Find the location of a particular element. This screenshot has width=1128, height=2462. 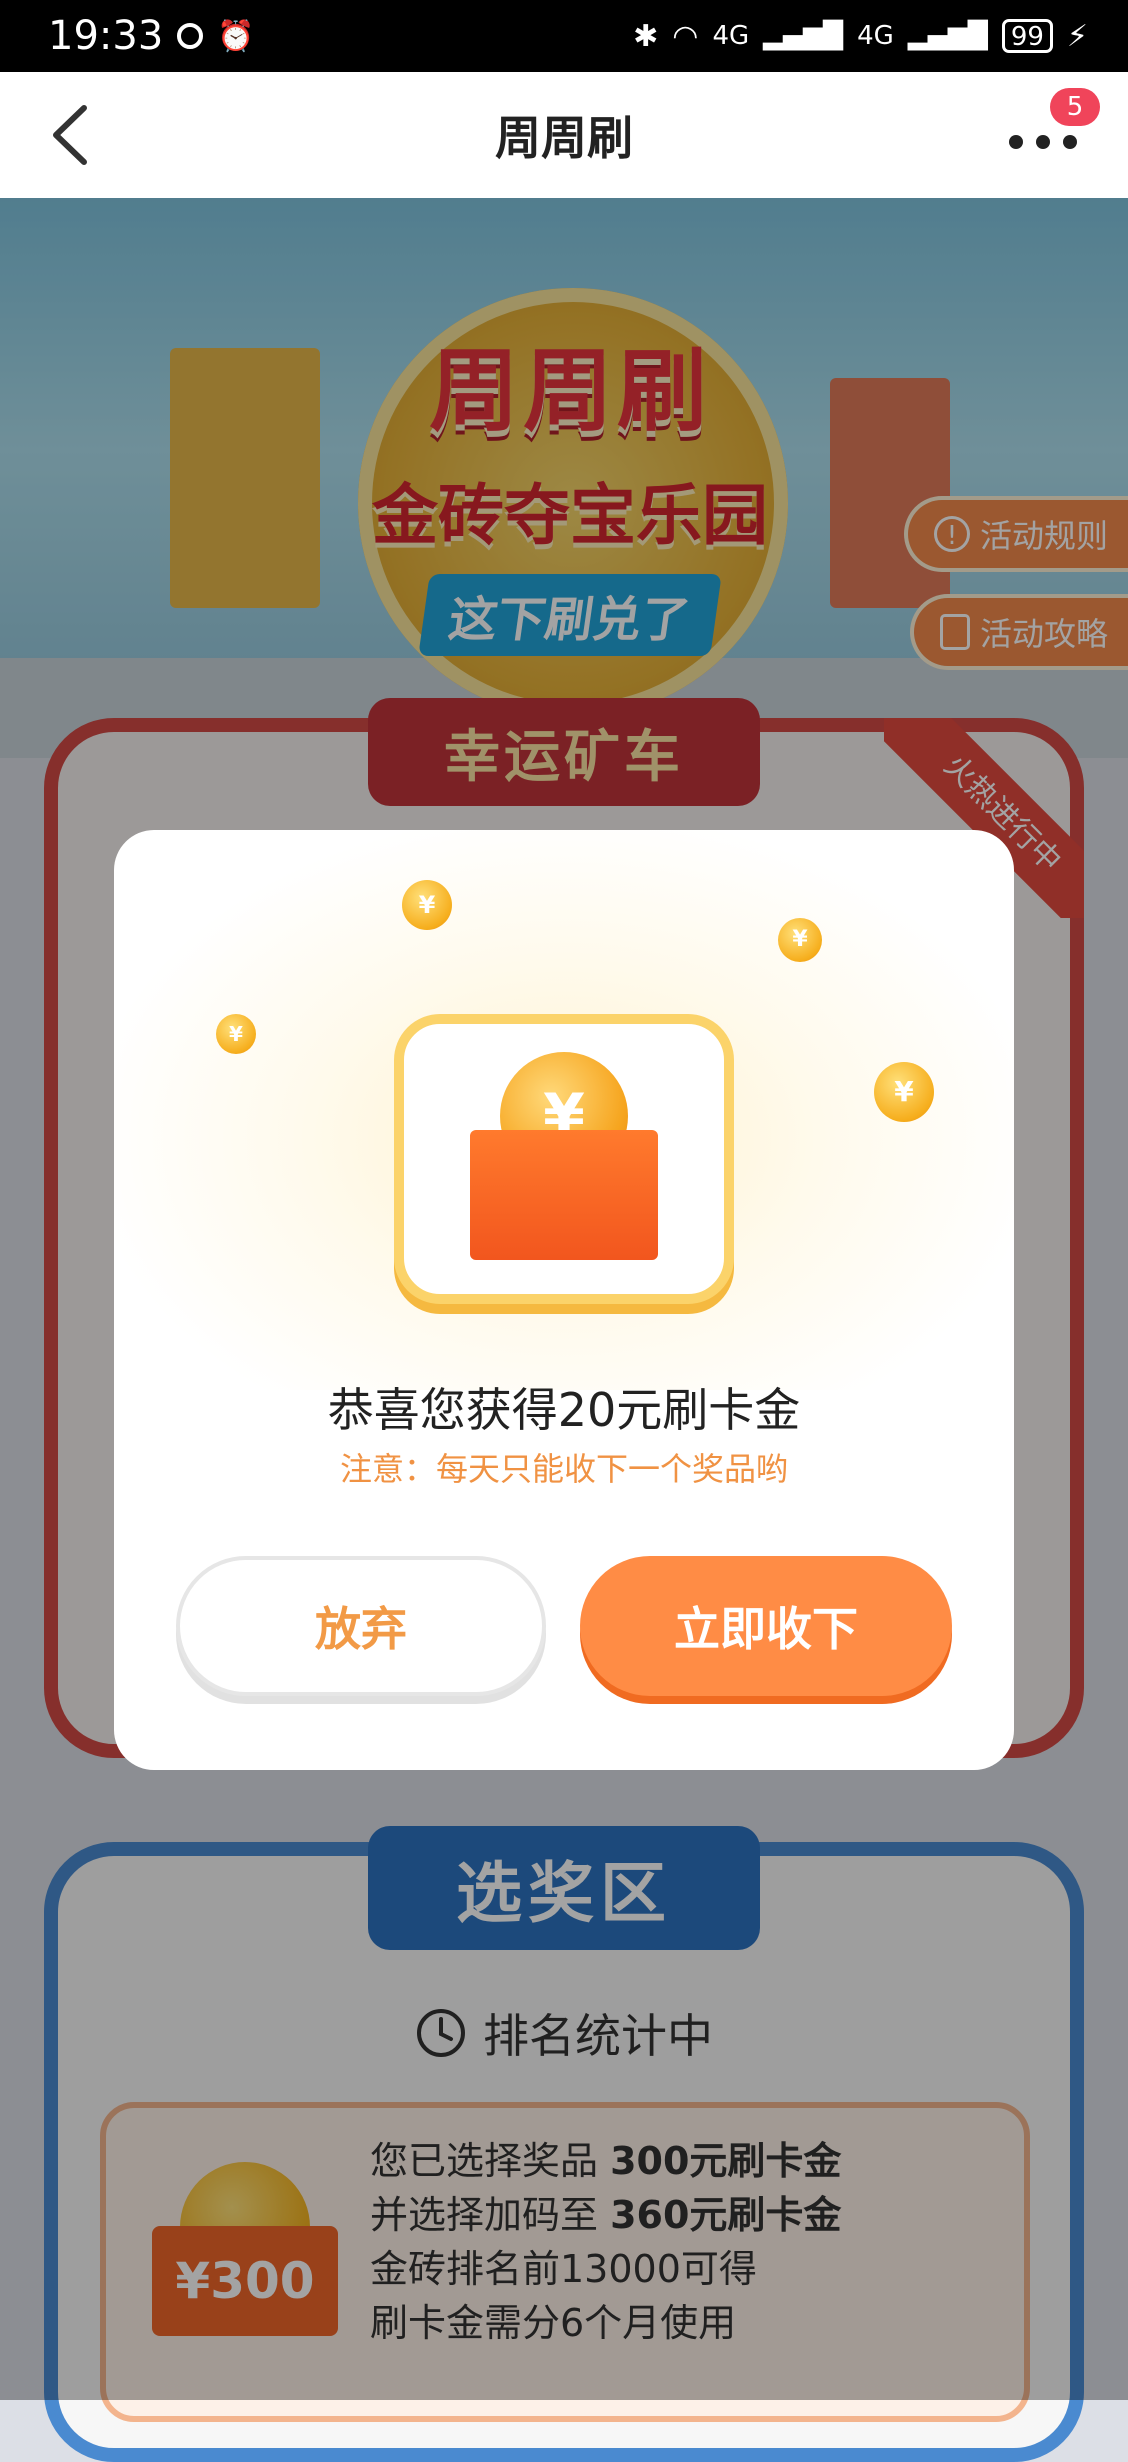

network-label-1: 4G is located at coordinates (731, 36).